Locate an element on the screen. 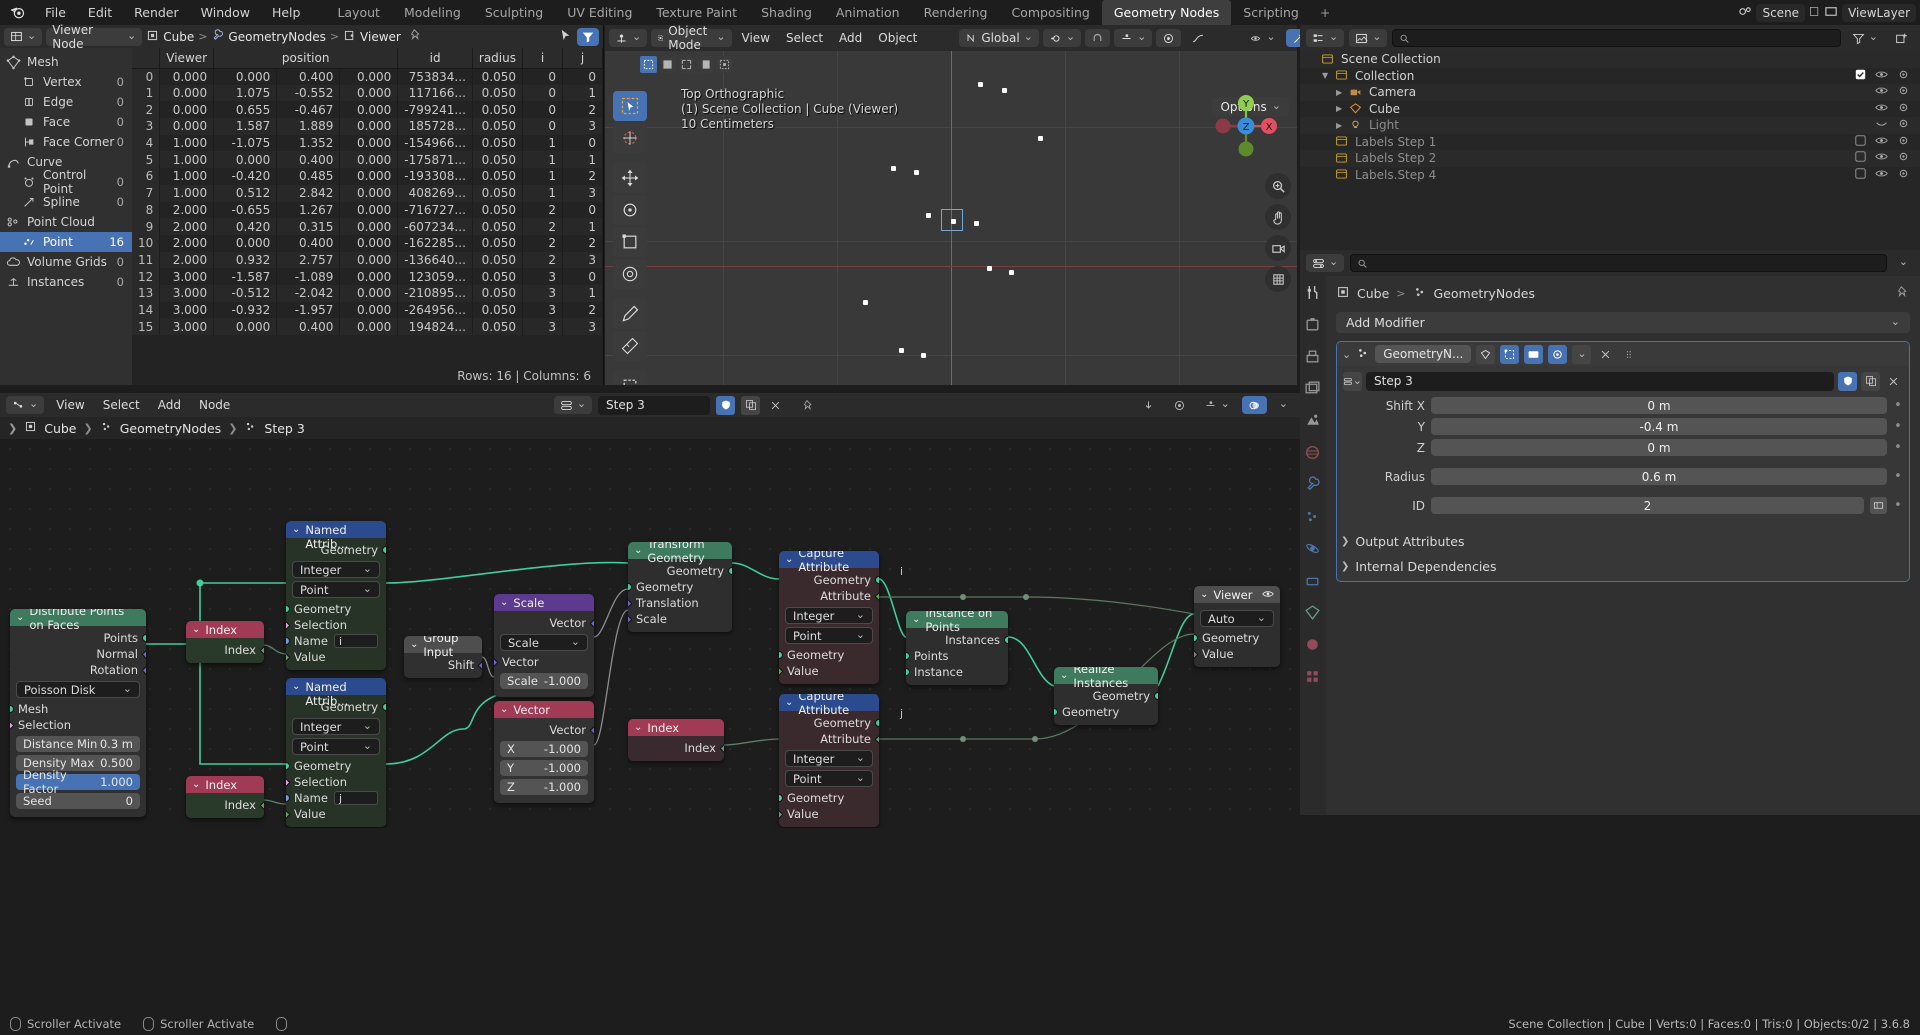  tool-scale is located at coordinates (630, 242).